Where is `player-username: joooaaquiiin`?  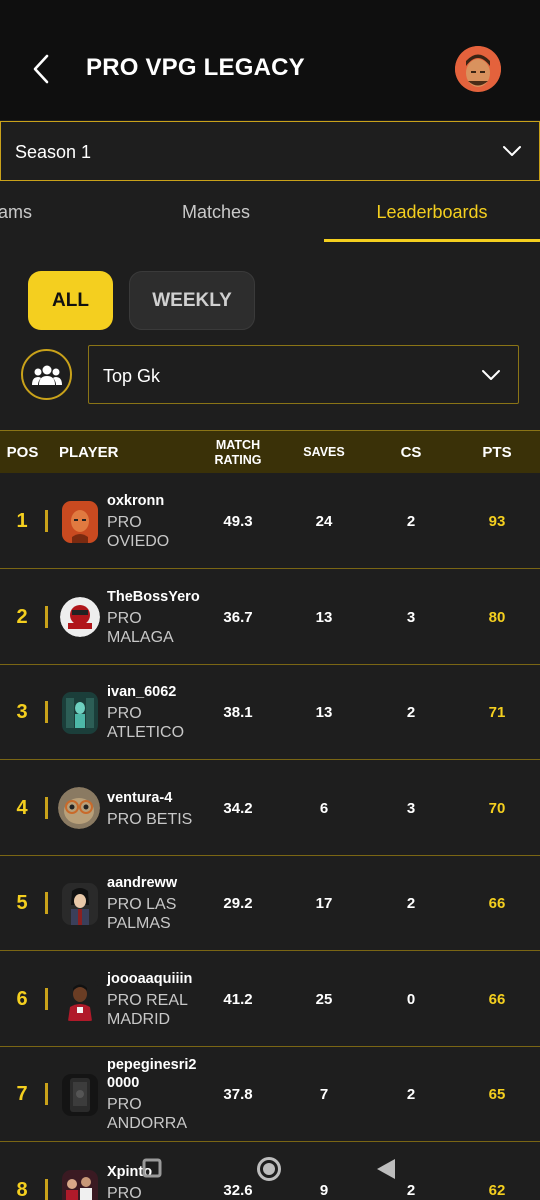 player-username: joooaaquiiin is located at coordinates (150, 979).